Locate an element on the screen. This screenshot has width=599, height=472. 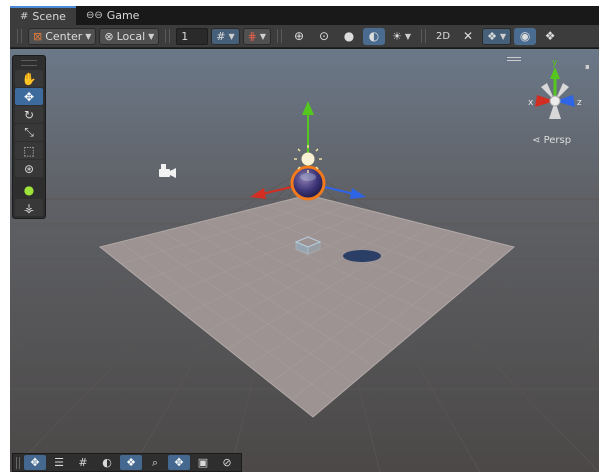
overlay-scene-view-button: ☰ is located at coordinates (59, 462).